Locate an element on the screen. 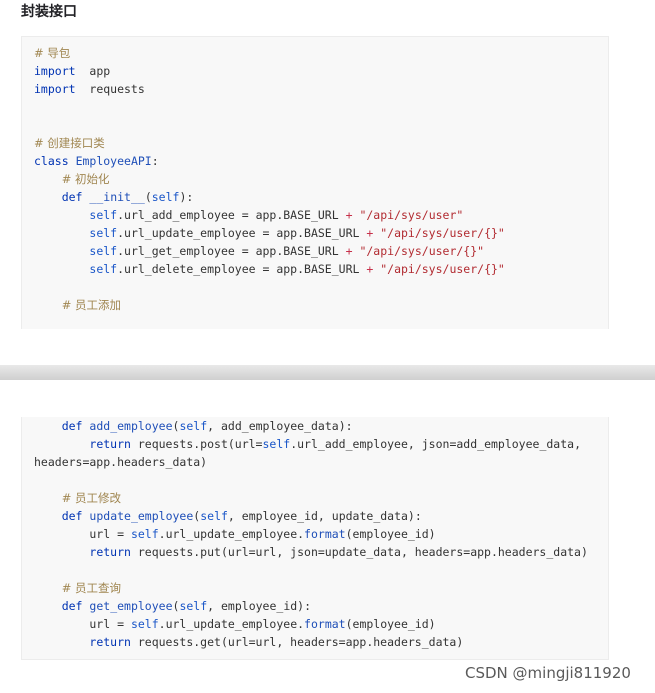  code-line: class EmployeeAPI: is located at coordinates (96, 161).